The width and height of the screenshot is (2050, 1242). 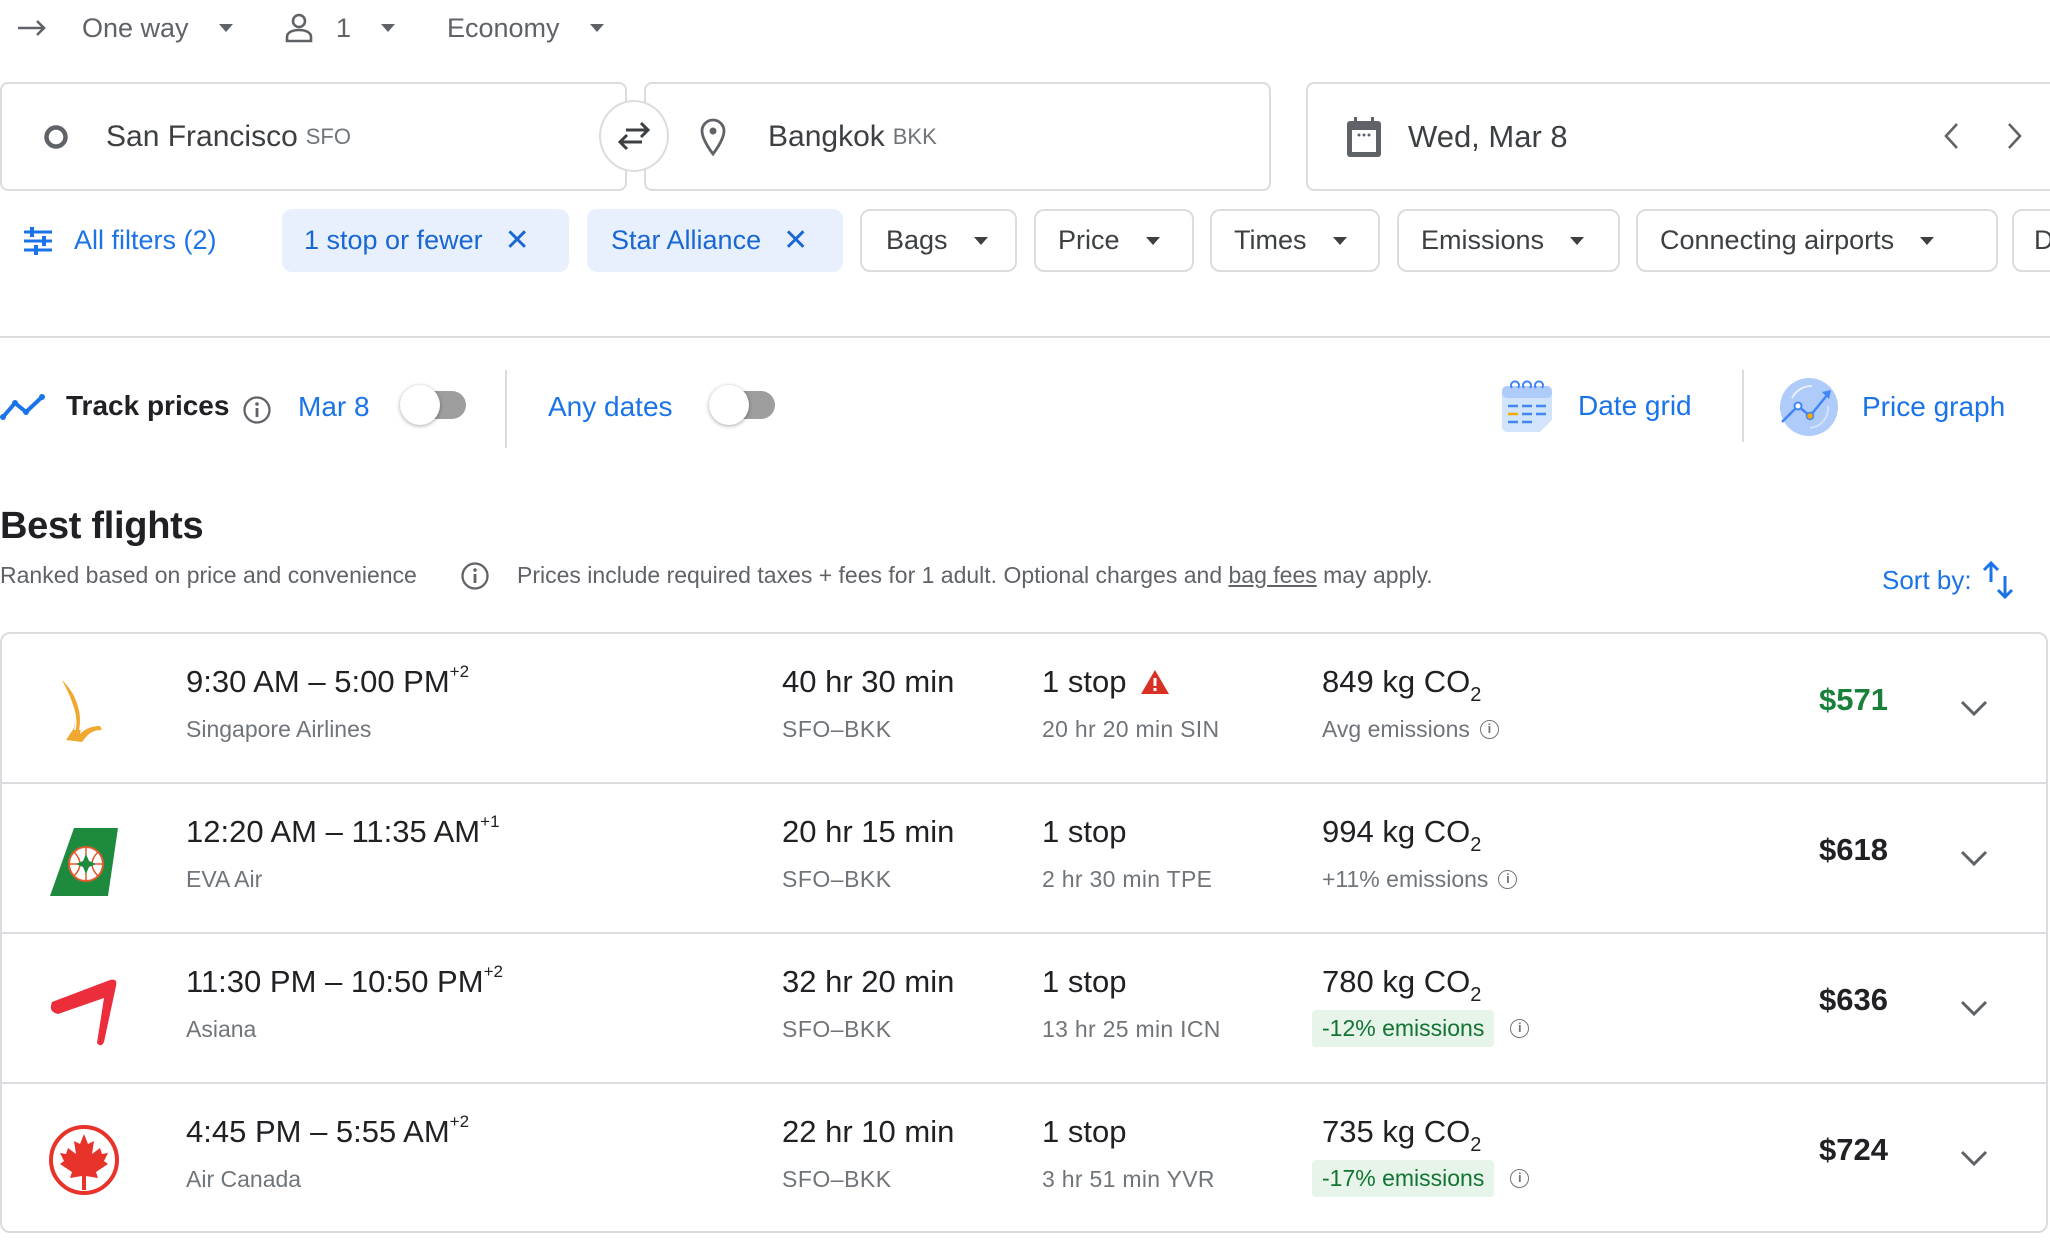 I want to click on filter-price-dropdown: Price, so click(x=1114, y=240).